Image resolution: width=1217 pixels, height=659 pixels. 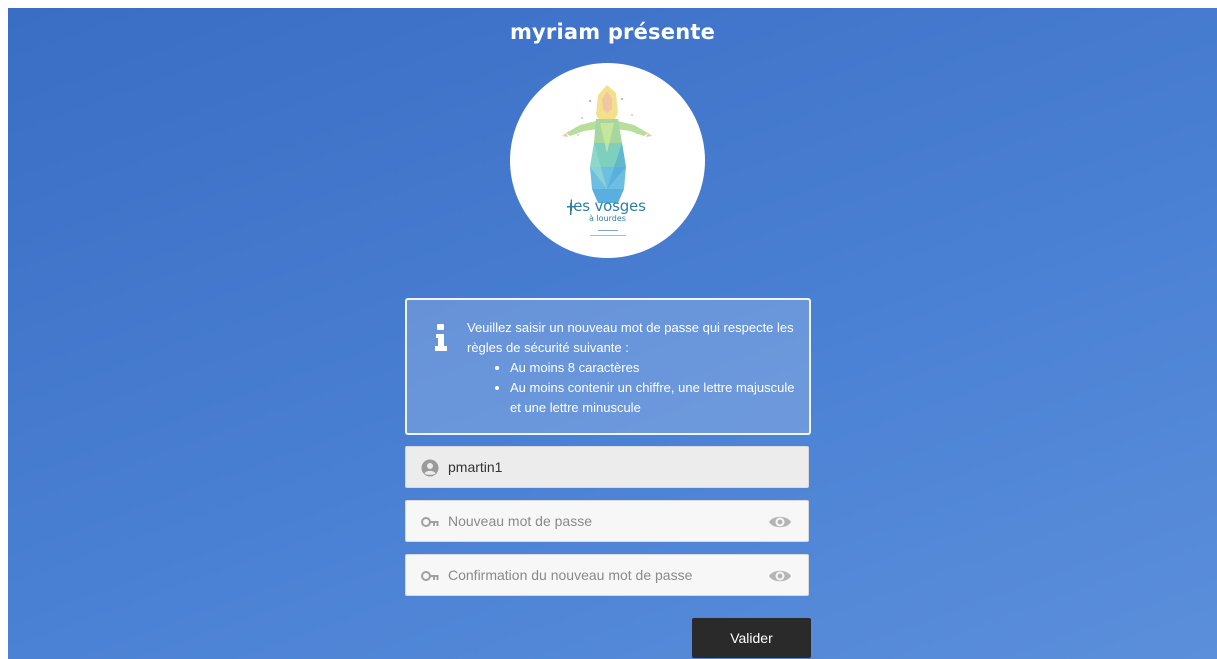 I want to click on confirm-password-field, so click(x=607, y=575).